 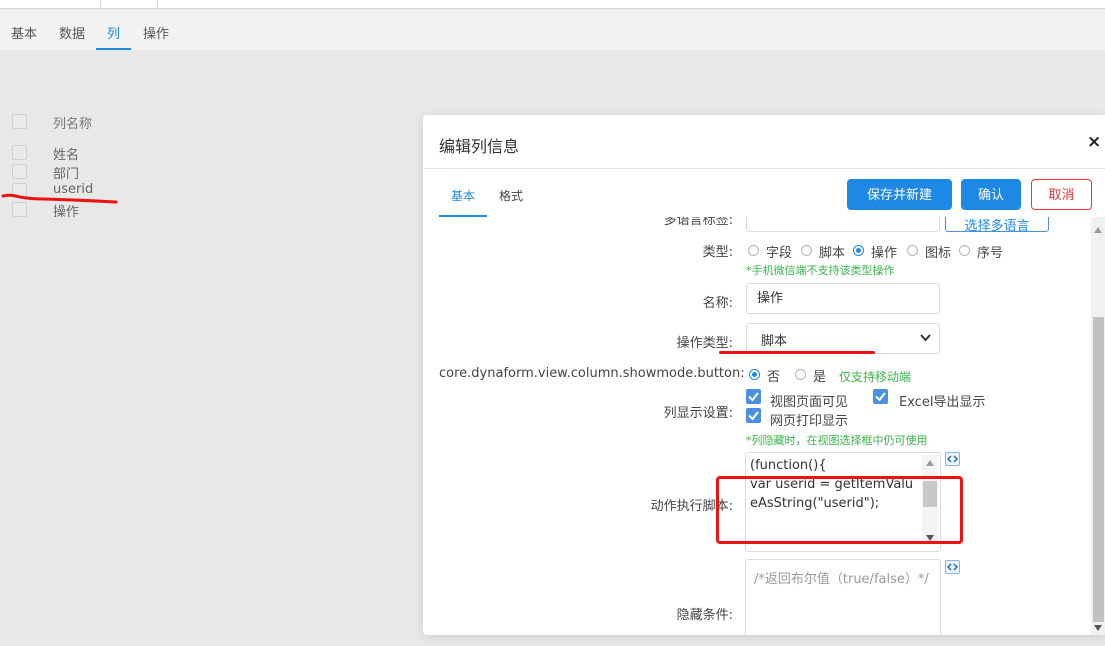 I want to click on column-name: 姓名, so click(x=66, y=155).